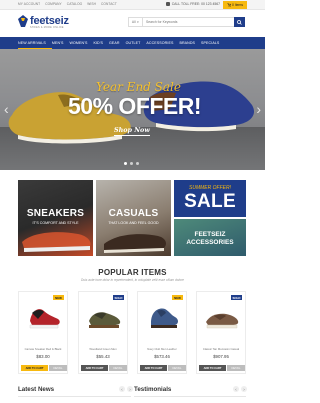 The image size is (320, 403). Describe the element at coordinates (162, 349) in the screenshot. I see `product-name: Navy Club Men Leather` at that location.